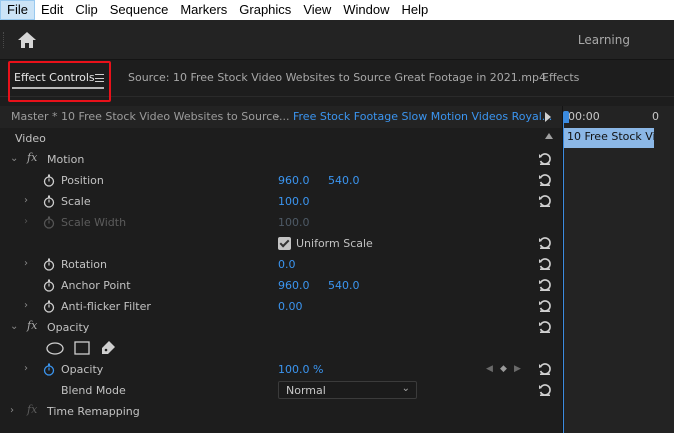 Image resolution: width=674 pixels, height=433 pixels. I want to click on param-anti-flicker-label: Anti-flicker Filter, so click(106, 306).